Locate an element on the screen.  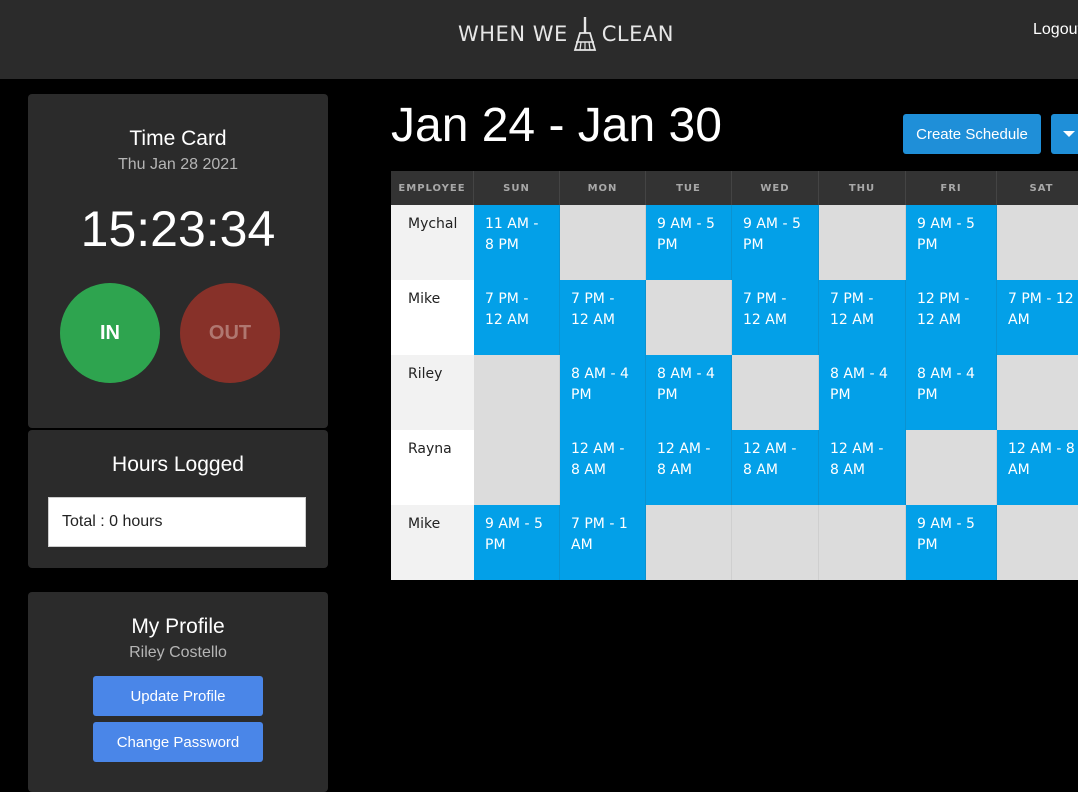
hours-logged-panel: Hours Logged Total : 0 hours is located at coordinates (178, 499).